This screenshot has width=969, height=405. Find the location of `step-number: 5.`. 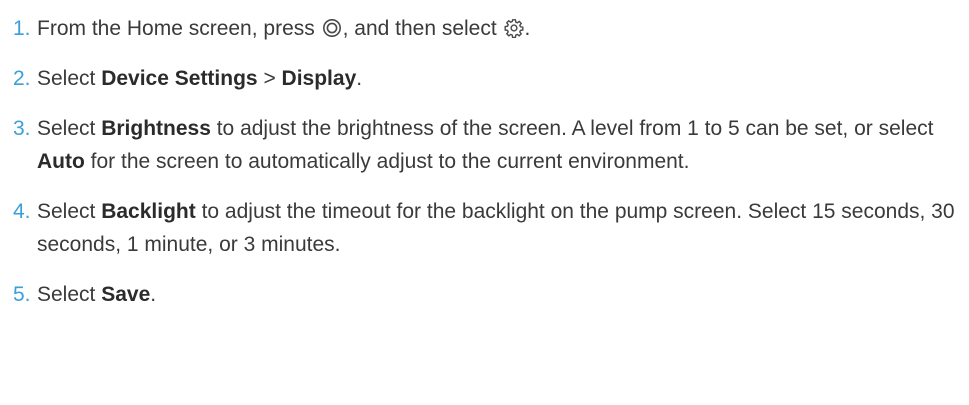

step-number: 5. is located at coordinates (22, 294).